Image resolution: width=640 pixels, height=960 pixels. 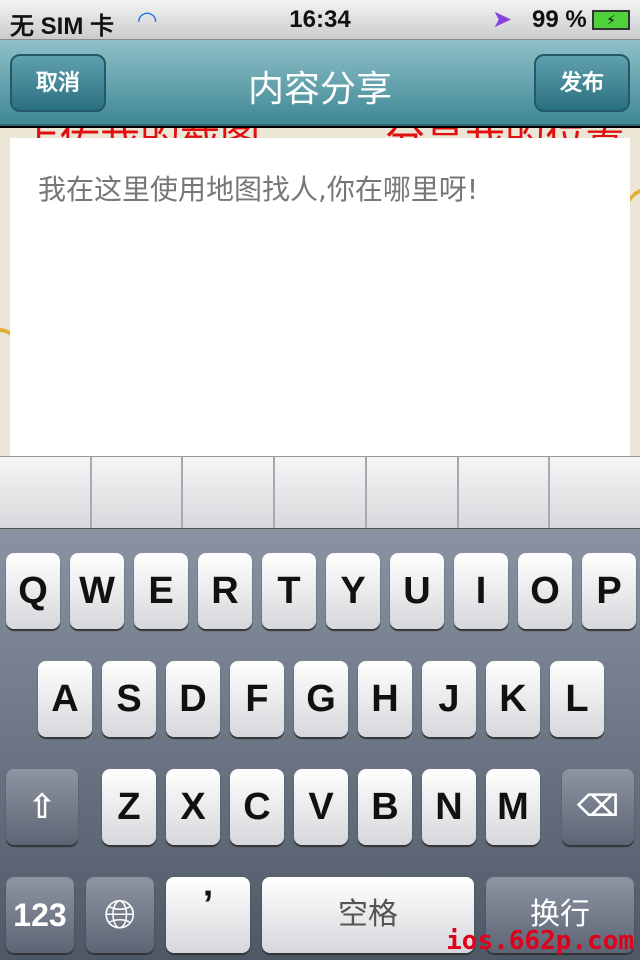 I want to click on key-i: I, so click(x=481, y=591).